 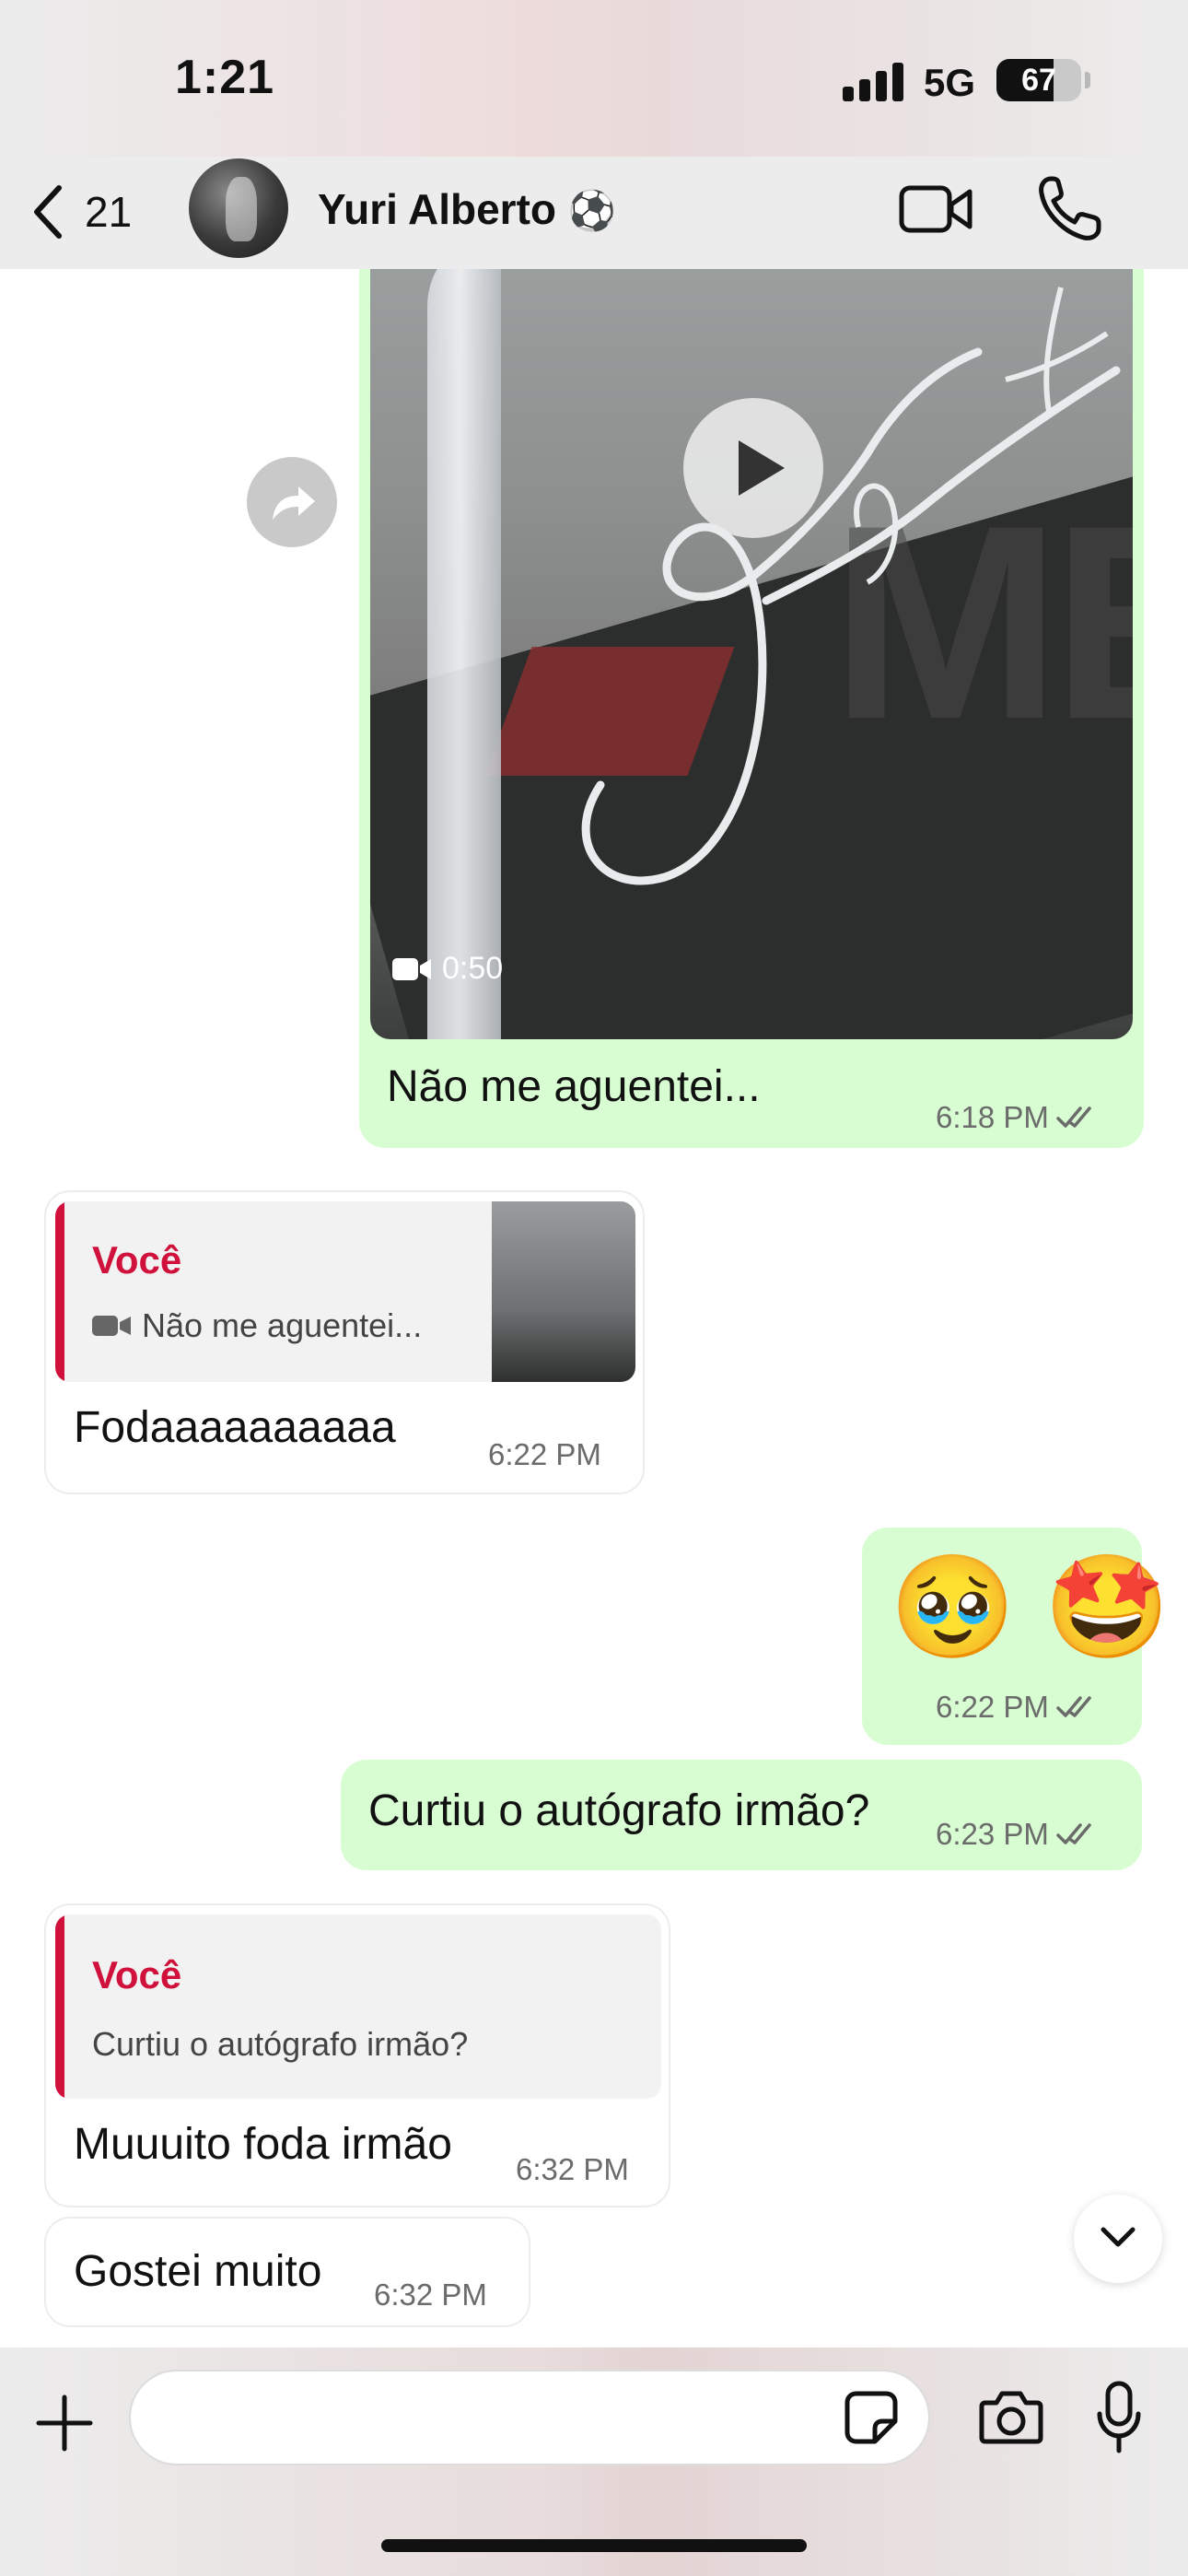 What do you see at coordinates (235, 1427) in the screenshot?
I see `message-text: Fodaaaaaaaaaa` at bounding box center [235, 1427].